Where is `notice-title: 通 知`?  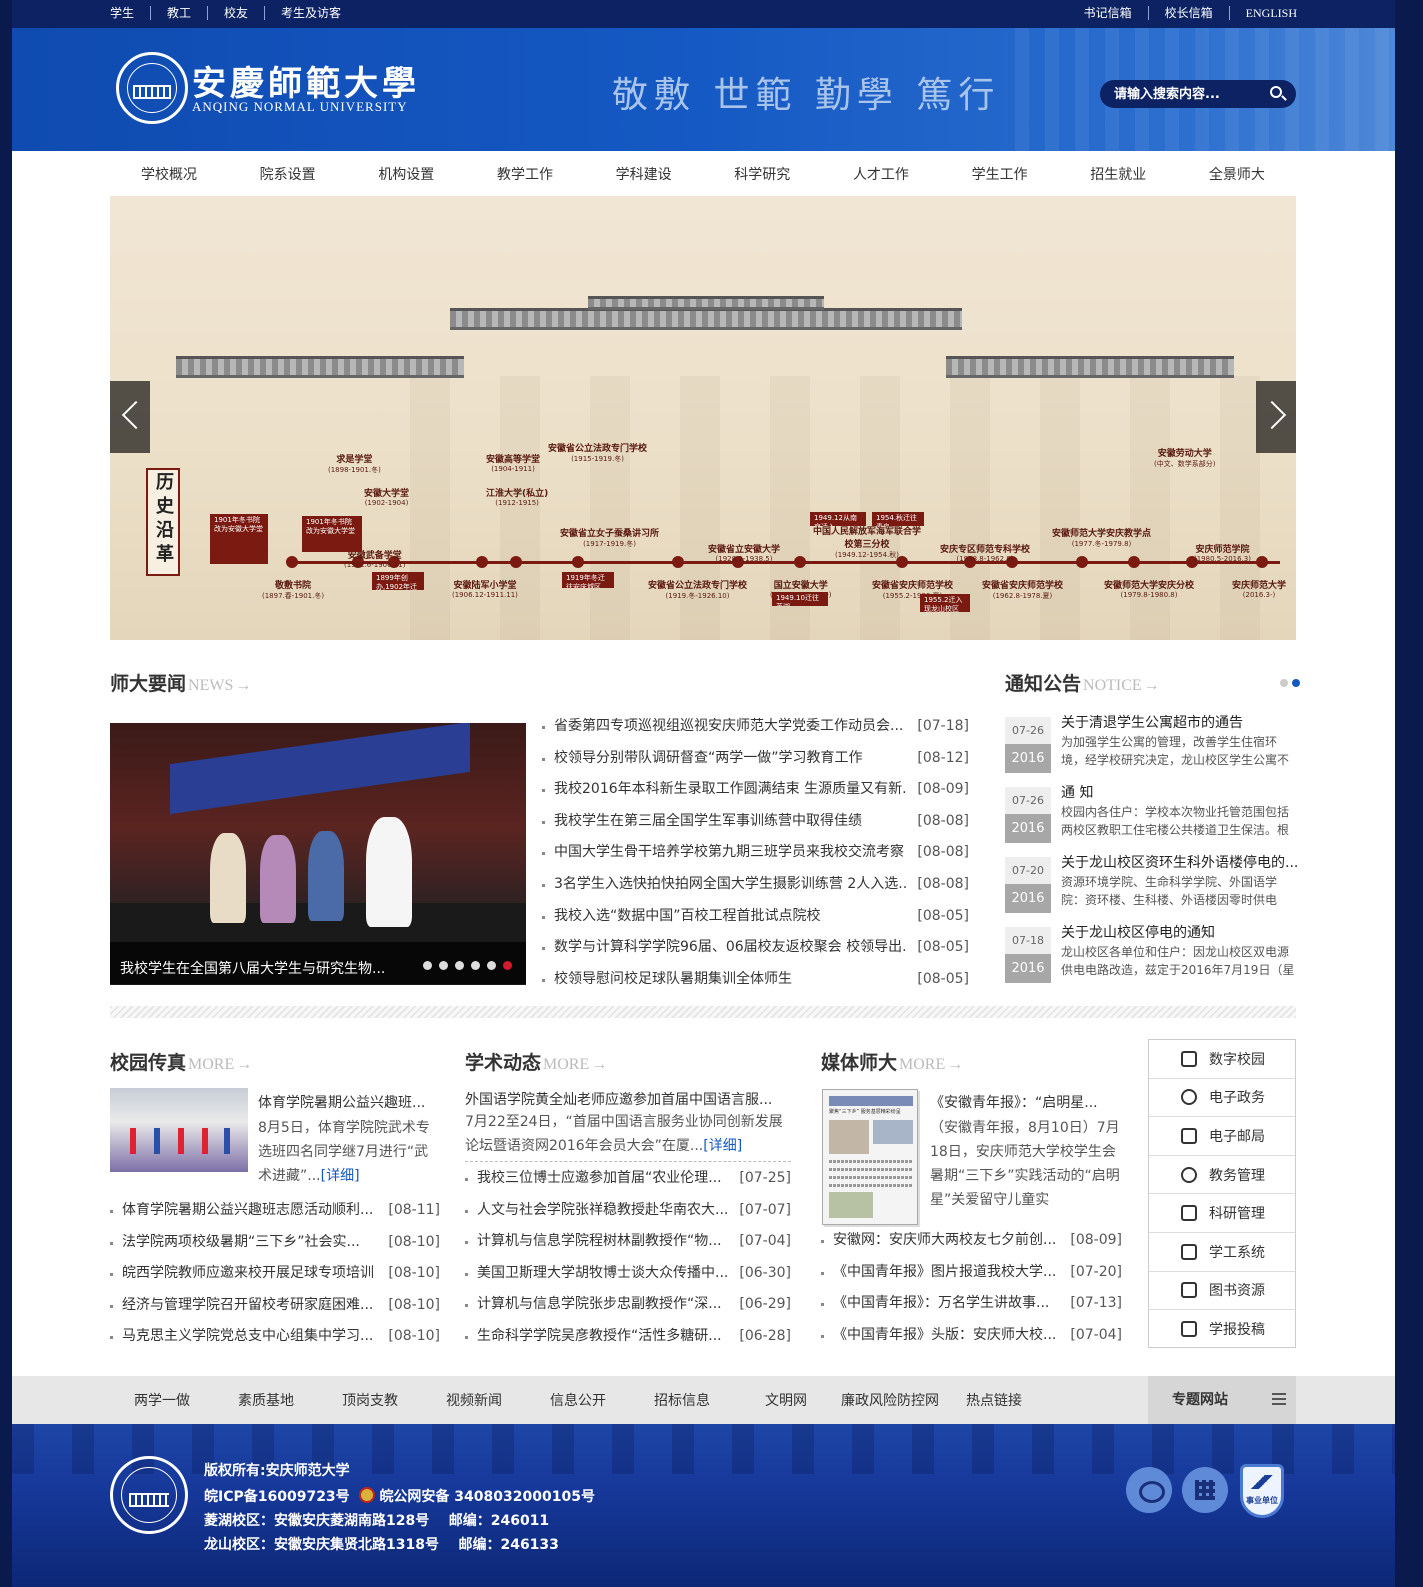 notice-title: 通 知 is located at coordinates (1179, 792).